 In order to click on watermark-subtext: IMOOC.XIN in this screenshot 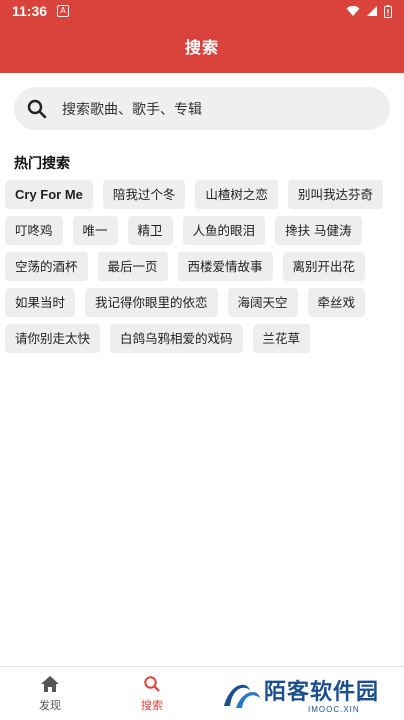, I will do `click(334, 709)`.